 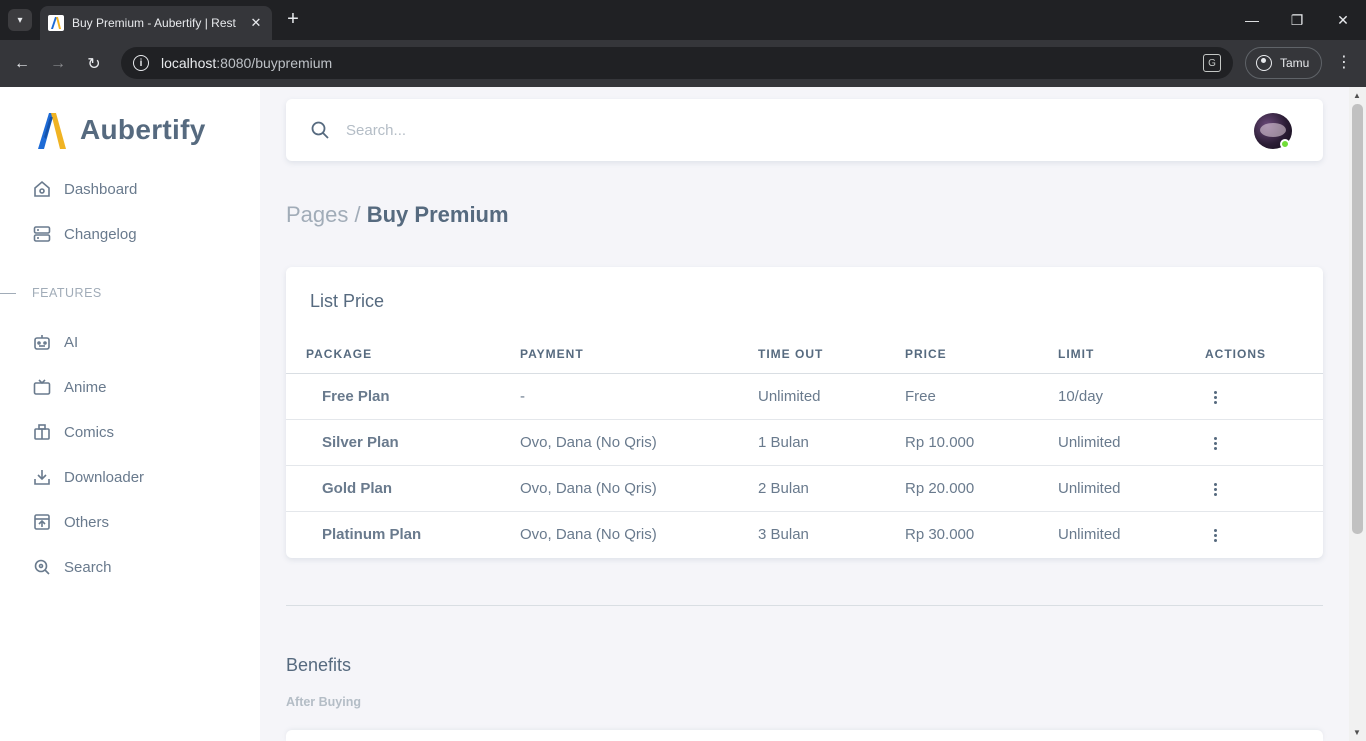 I want to click on sidebar-item-label: Anime, so click(x=85, y=387).